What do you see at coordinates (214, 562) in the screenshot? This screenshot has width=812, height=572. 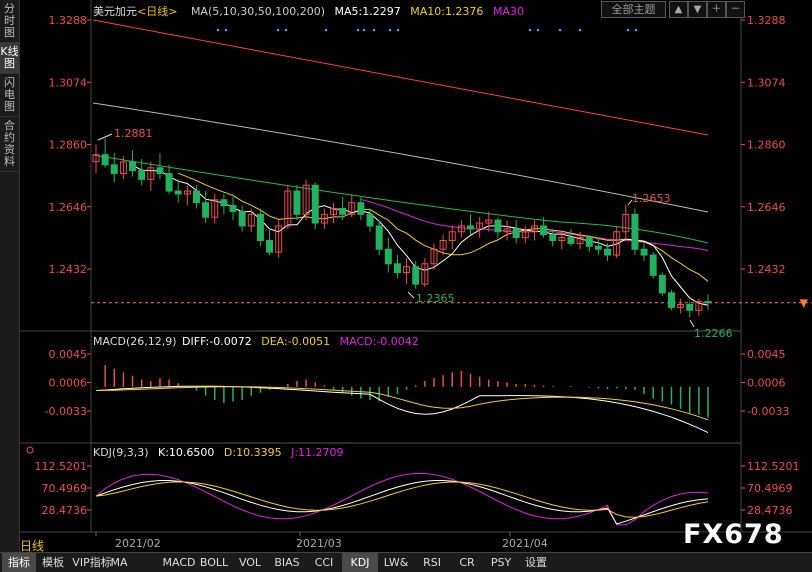 I see `indicator-tab: BOLL` at bounding box center [214, 562].